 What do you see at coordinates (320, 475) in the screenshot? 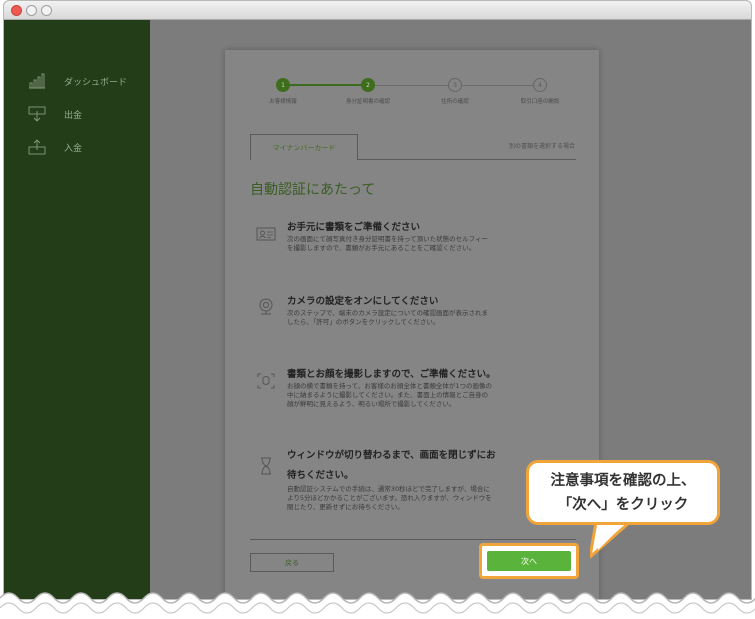
I see `instruction-title-continued: 待ちください。` at bounding box center [320, 475].